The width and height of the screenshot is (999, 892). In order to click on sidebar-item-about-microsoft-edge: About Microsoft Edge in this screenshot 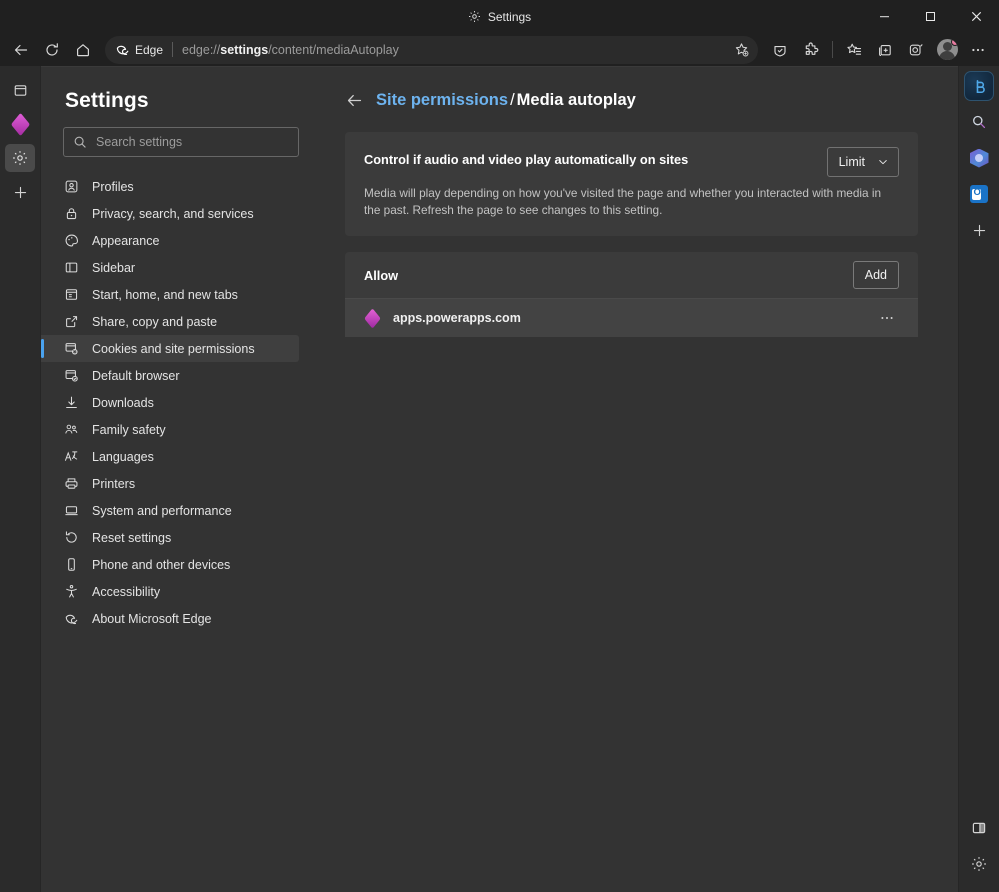, I will do `click(170, 618)`.